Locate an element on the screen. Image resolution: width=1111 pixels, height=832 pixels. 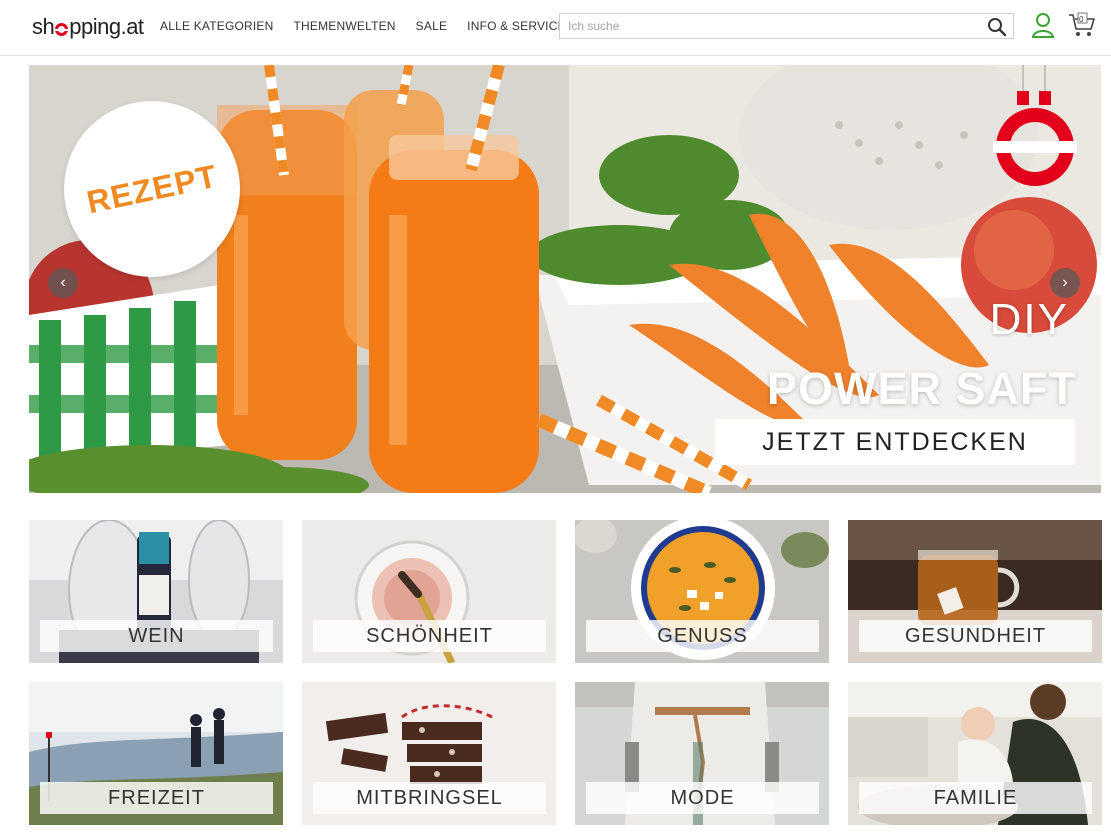
austria-ring-ornament is located at coordinates (1035, 125).